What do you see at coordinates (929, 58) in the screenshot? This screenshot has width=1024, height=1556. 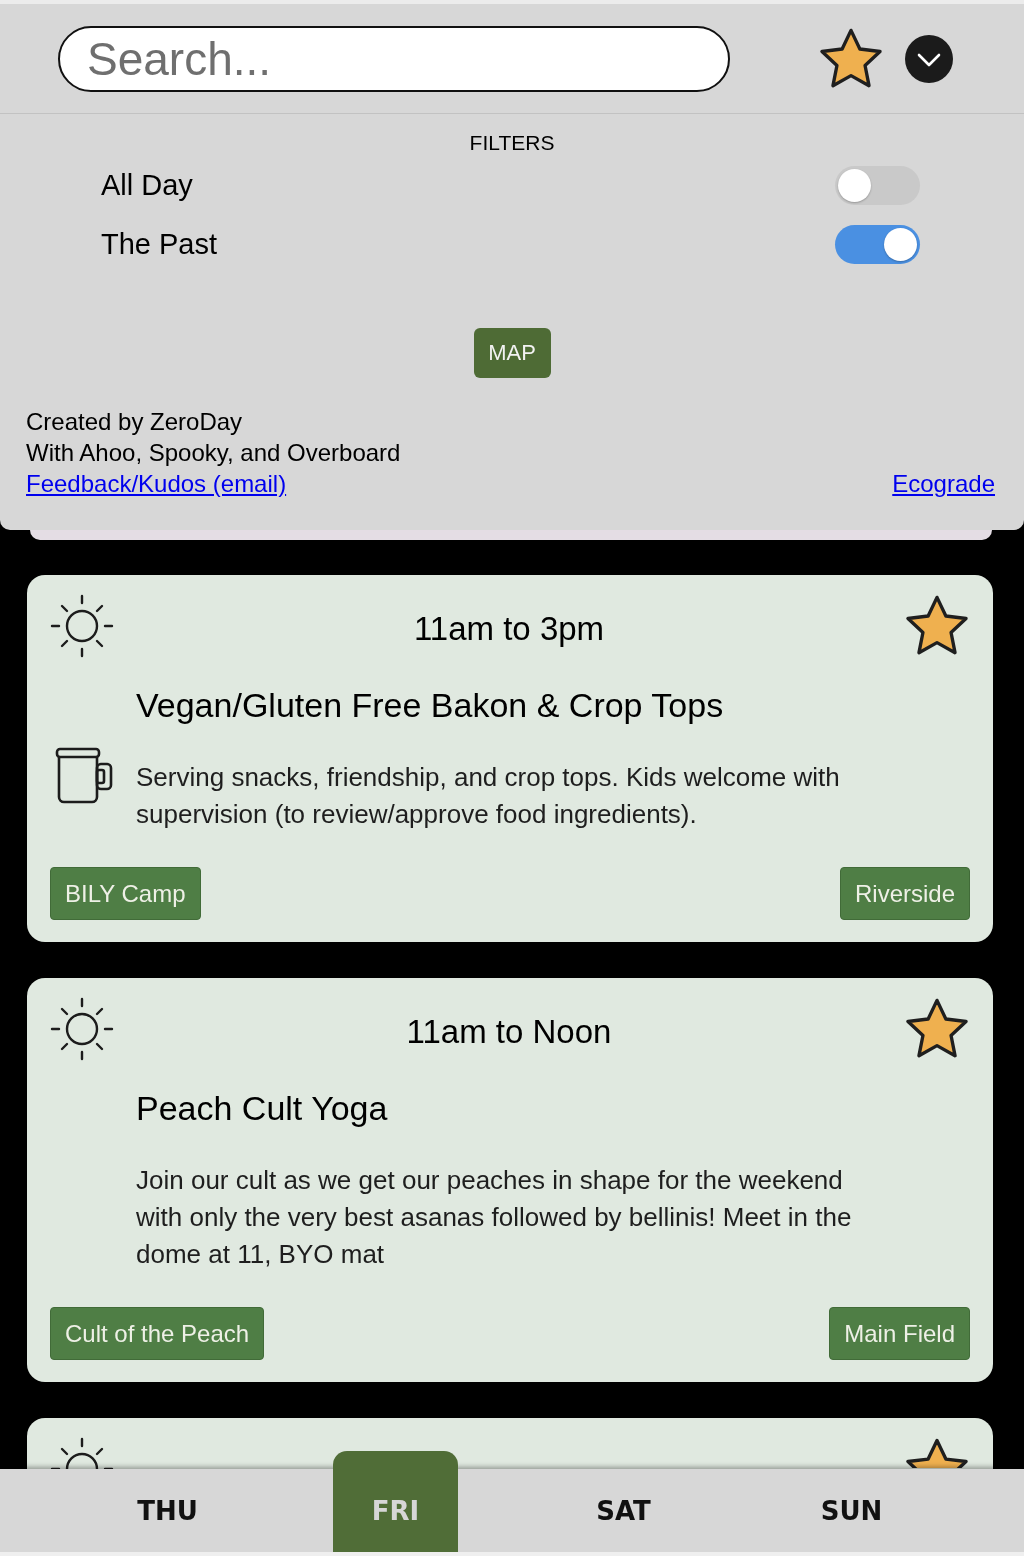 I see `chevron-icon` at bounding box center [929, 58].